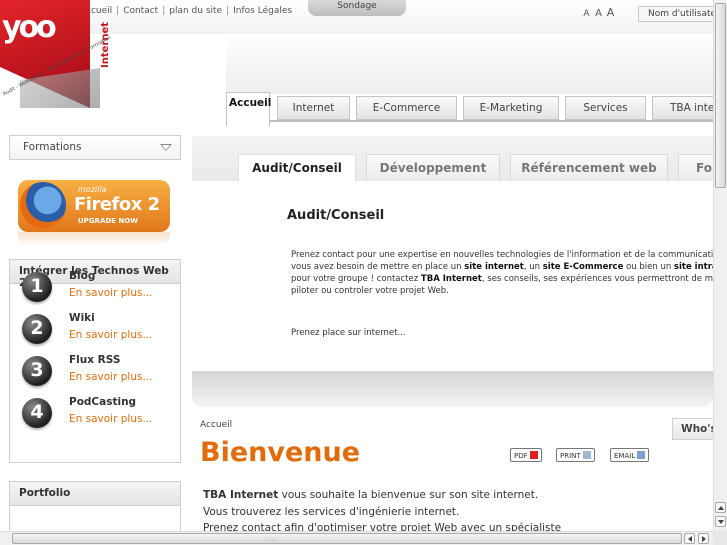 This screenshot has width=727, height=545. I want to click on font-size-controls: AAA, so click(600, 12).